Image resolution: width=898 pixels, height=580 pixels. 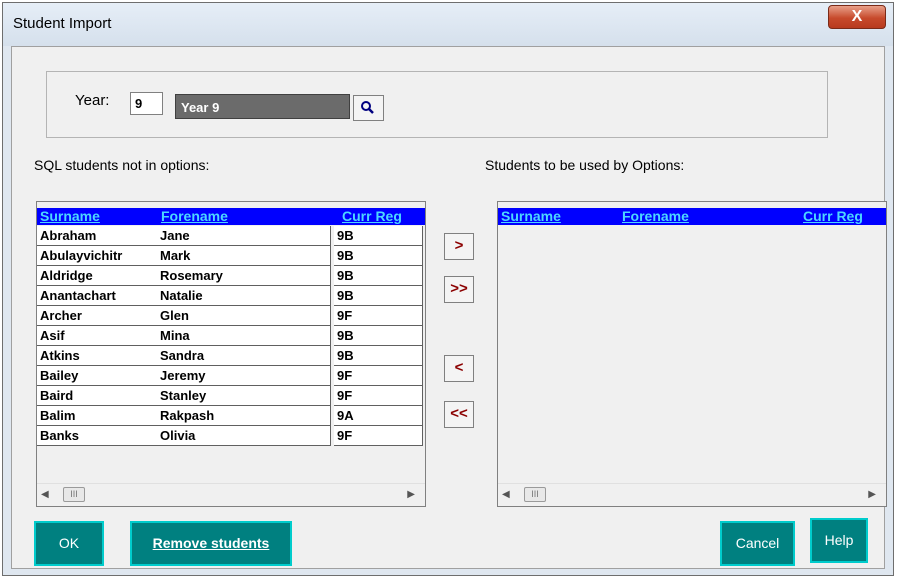 I want to click on year-label: Year:, so click(x=92, y=100).